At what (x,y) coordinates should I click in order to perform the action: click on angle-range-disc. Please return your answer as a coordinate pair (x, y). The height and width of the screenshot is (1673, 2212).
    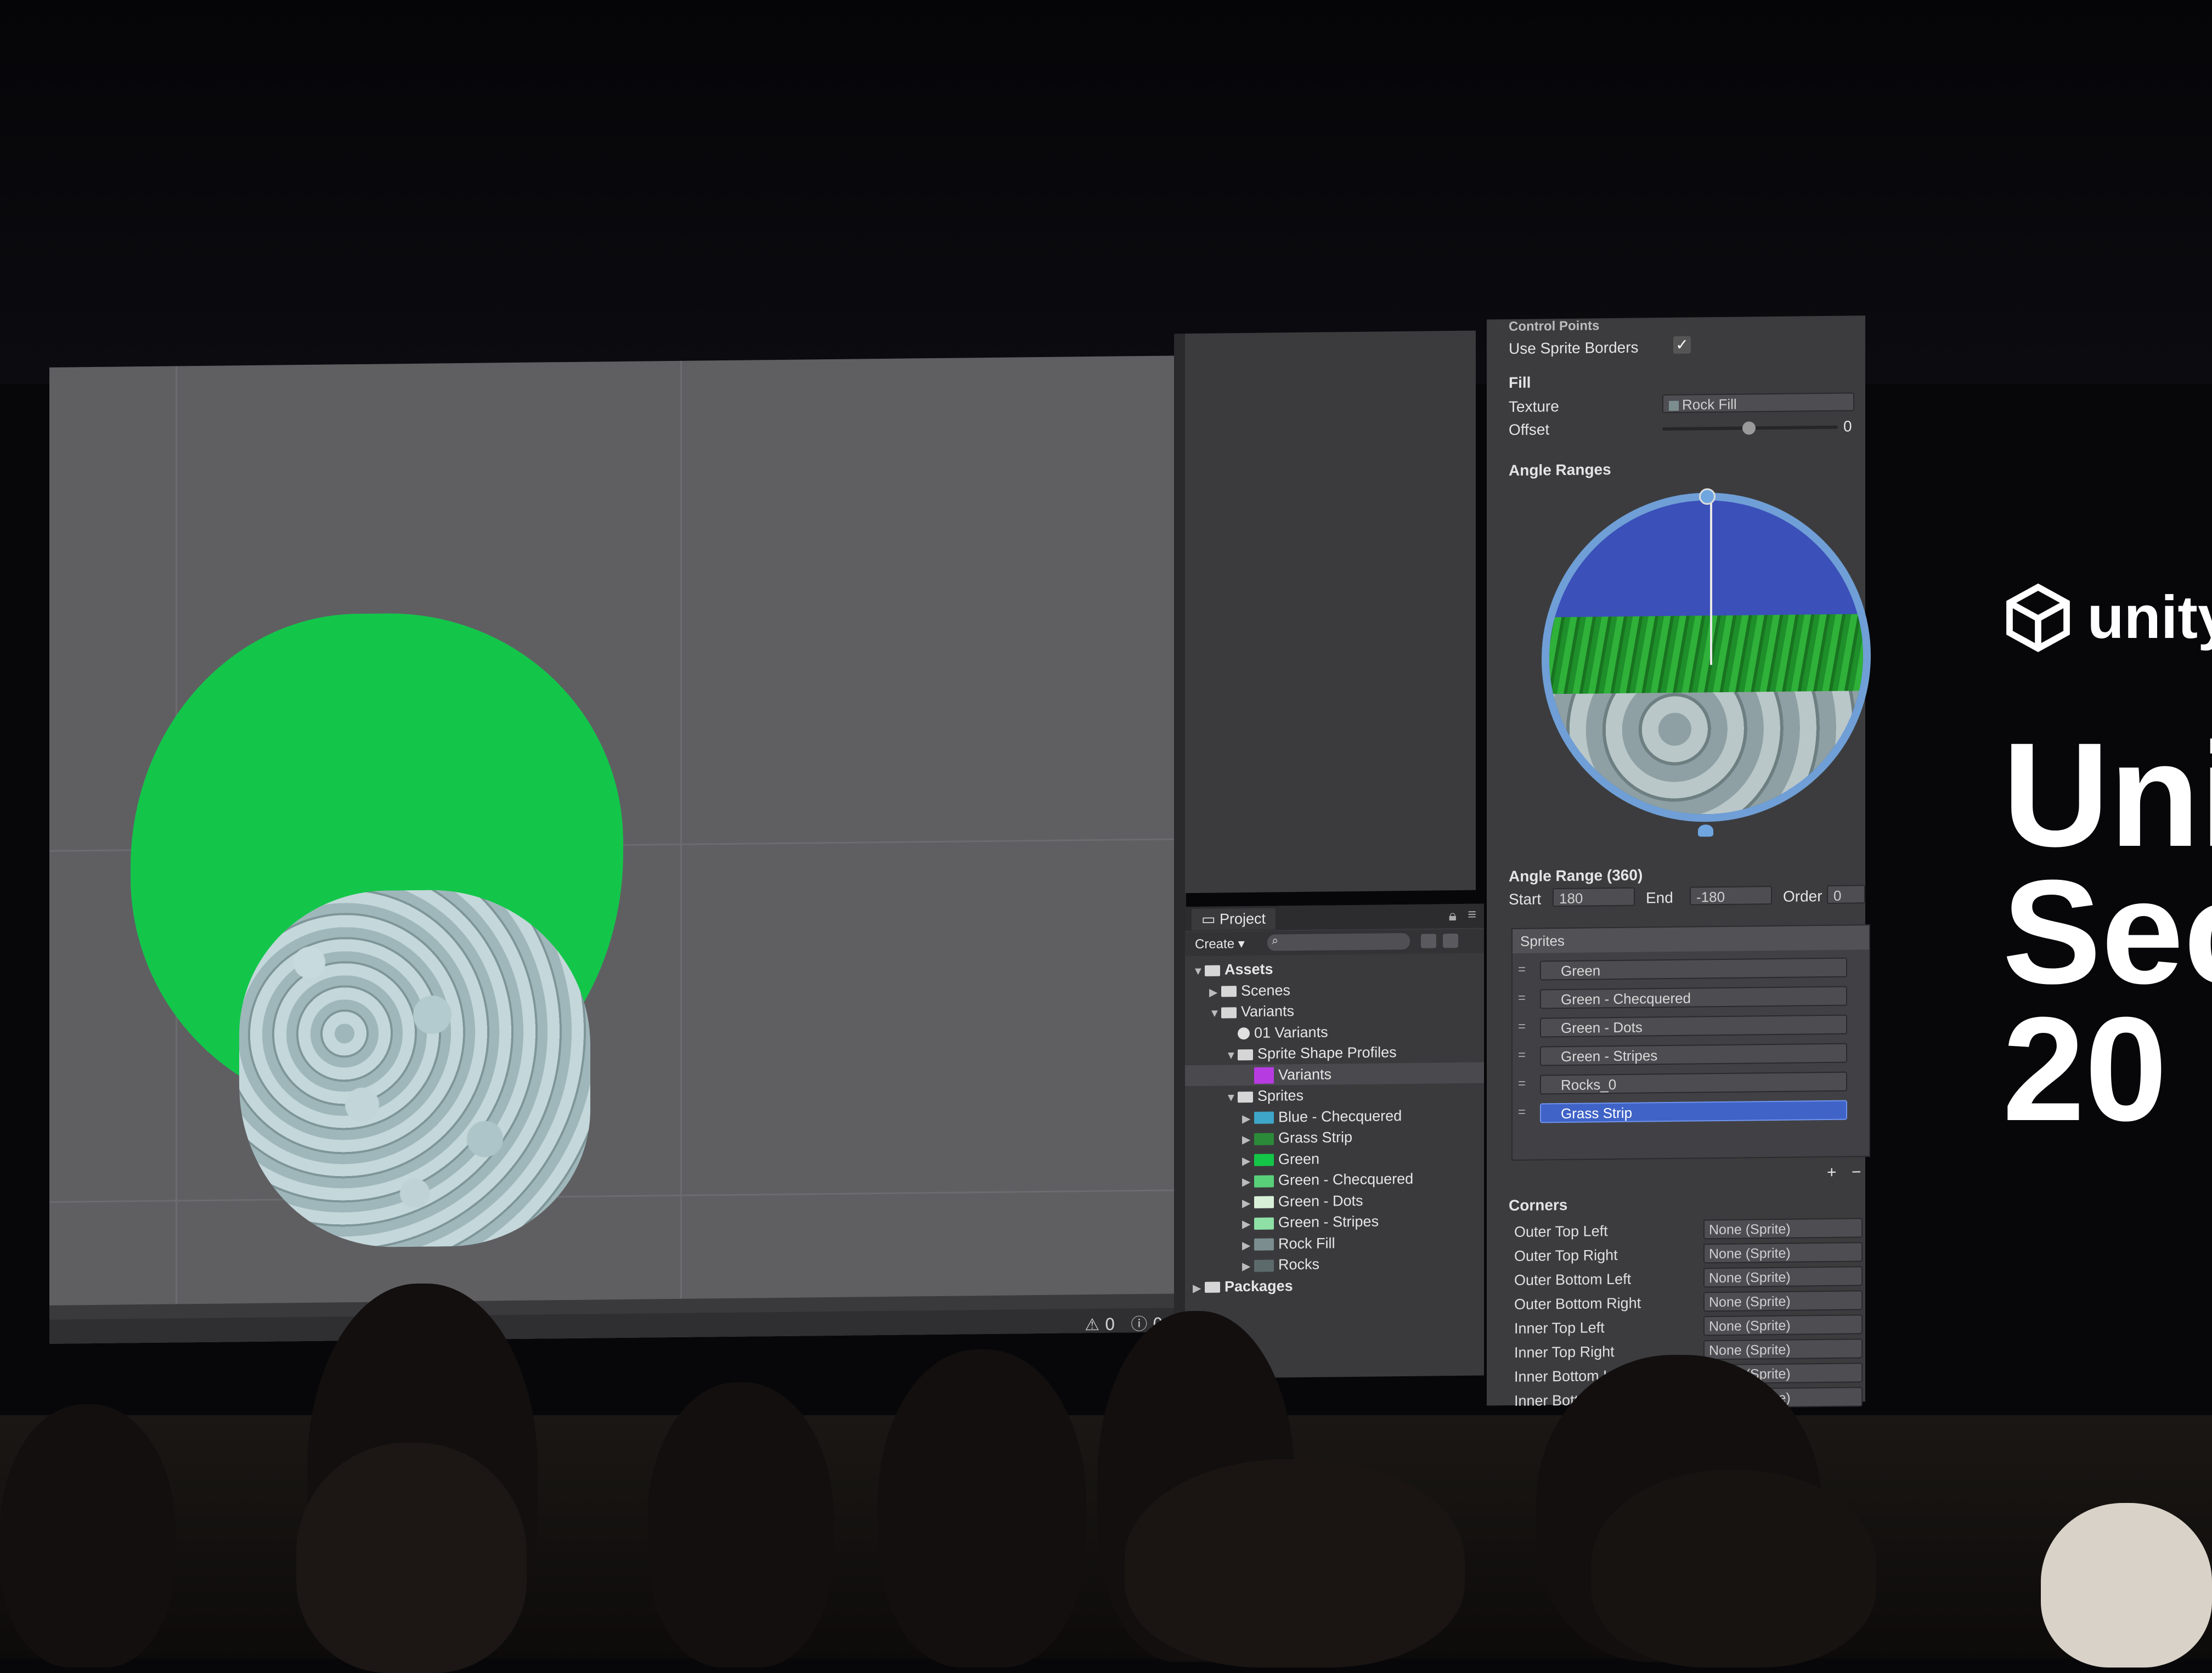
    Looking at the image, I should click on (1706, 657).